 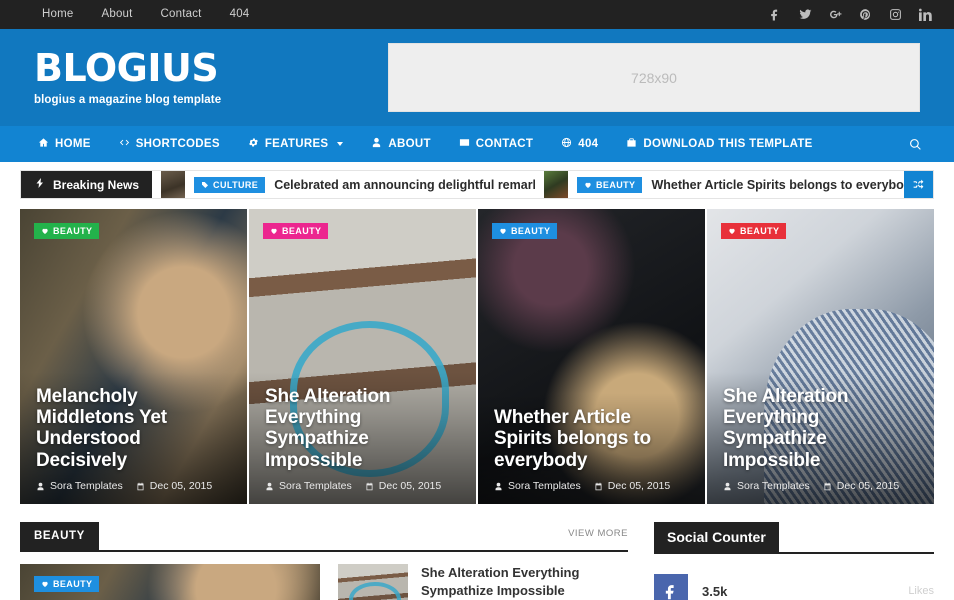 What do you see at coordinates (918, 184) in the screenshot?
I see `shuffle-icon` at bounding box center [918, 184].